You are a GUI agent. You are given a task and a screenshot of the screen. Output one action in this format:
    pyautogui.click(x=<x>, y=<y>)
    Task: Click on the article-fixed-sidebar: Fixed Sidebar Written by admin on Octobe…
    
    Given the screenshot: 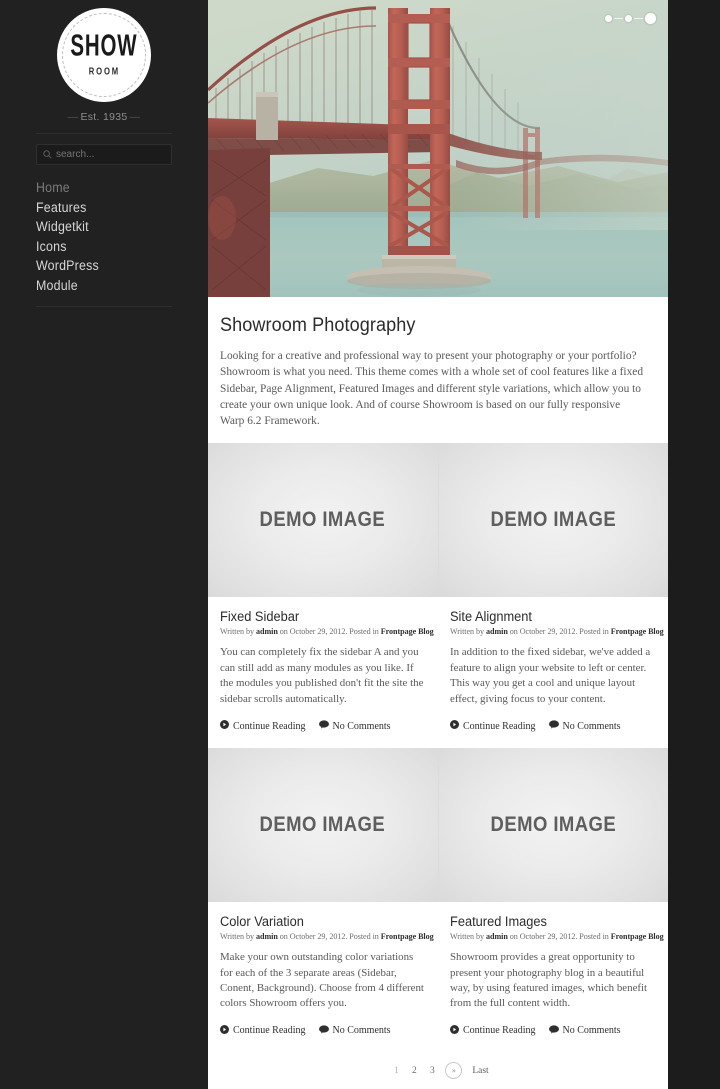 What is the action you would take?
    pyautogui.click(x=323, y=672)
    